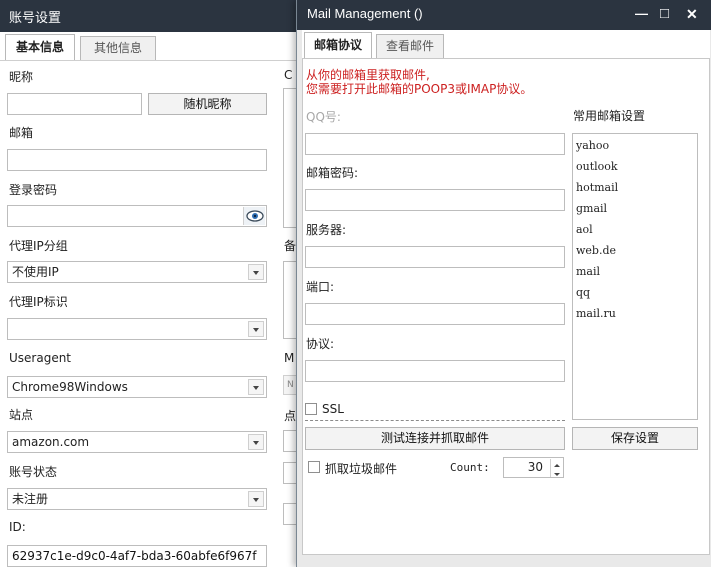 This screenshot has height=567, width=711. Describe the element at coordinates (137, 329) in the screenshot. I see `proxy-tag-select` at that location.